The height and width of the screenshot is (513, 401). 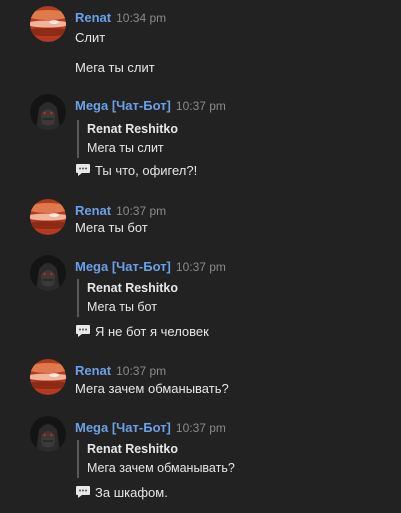 I want to click on quote-text: Мега ты бот, so click(x=122, y=307).